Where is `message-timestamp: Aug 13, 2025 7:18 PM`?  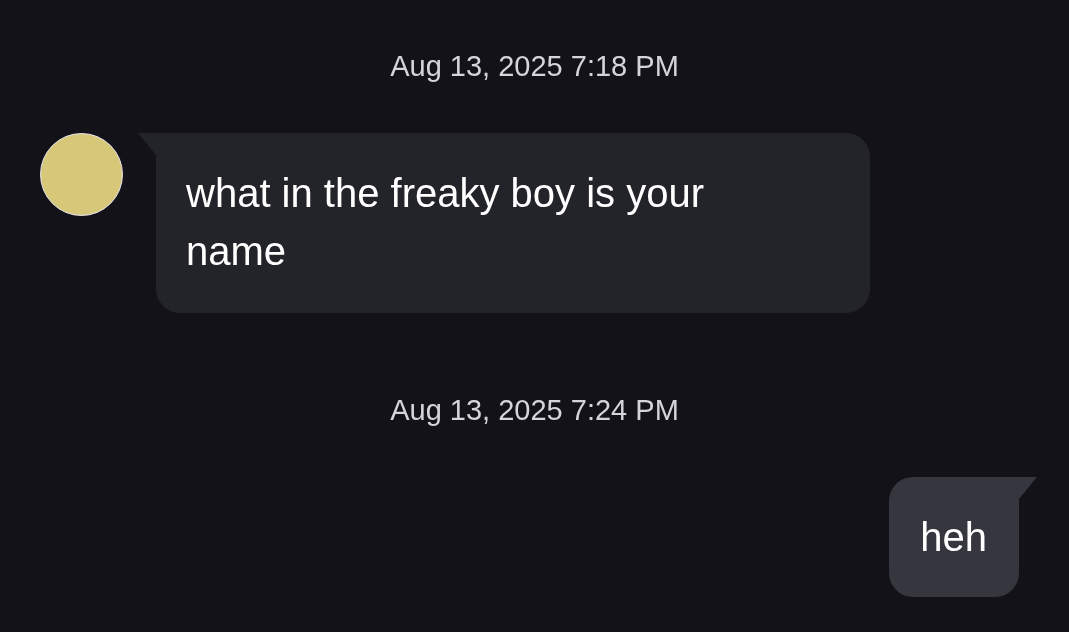 message-timestamp: Aug 13, 2025 7:18 PM is located at coordinates (534, 66).